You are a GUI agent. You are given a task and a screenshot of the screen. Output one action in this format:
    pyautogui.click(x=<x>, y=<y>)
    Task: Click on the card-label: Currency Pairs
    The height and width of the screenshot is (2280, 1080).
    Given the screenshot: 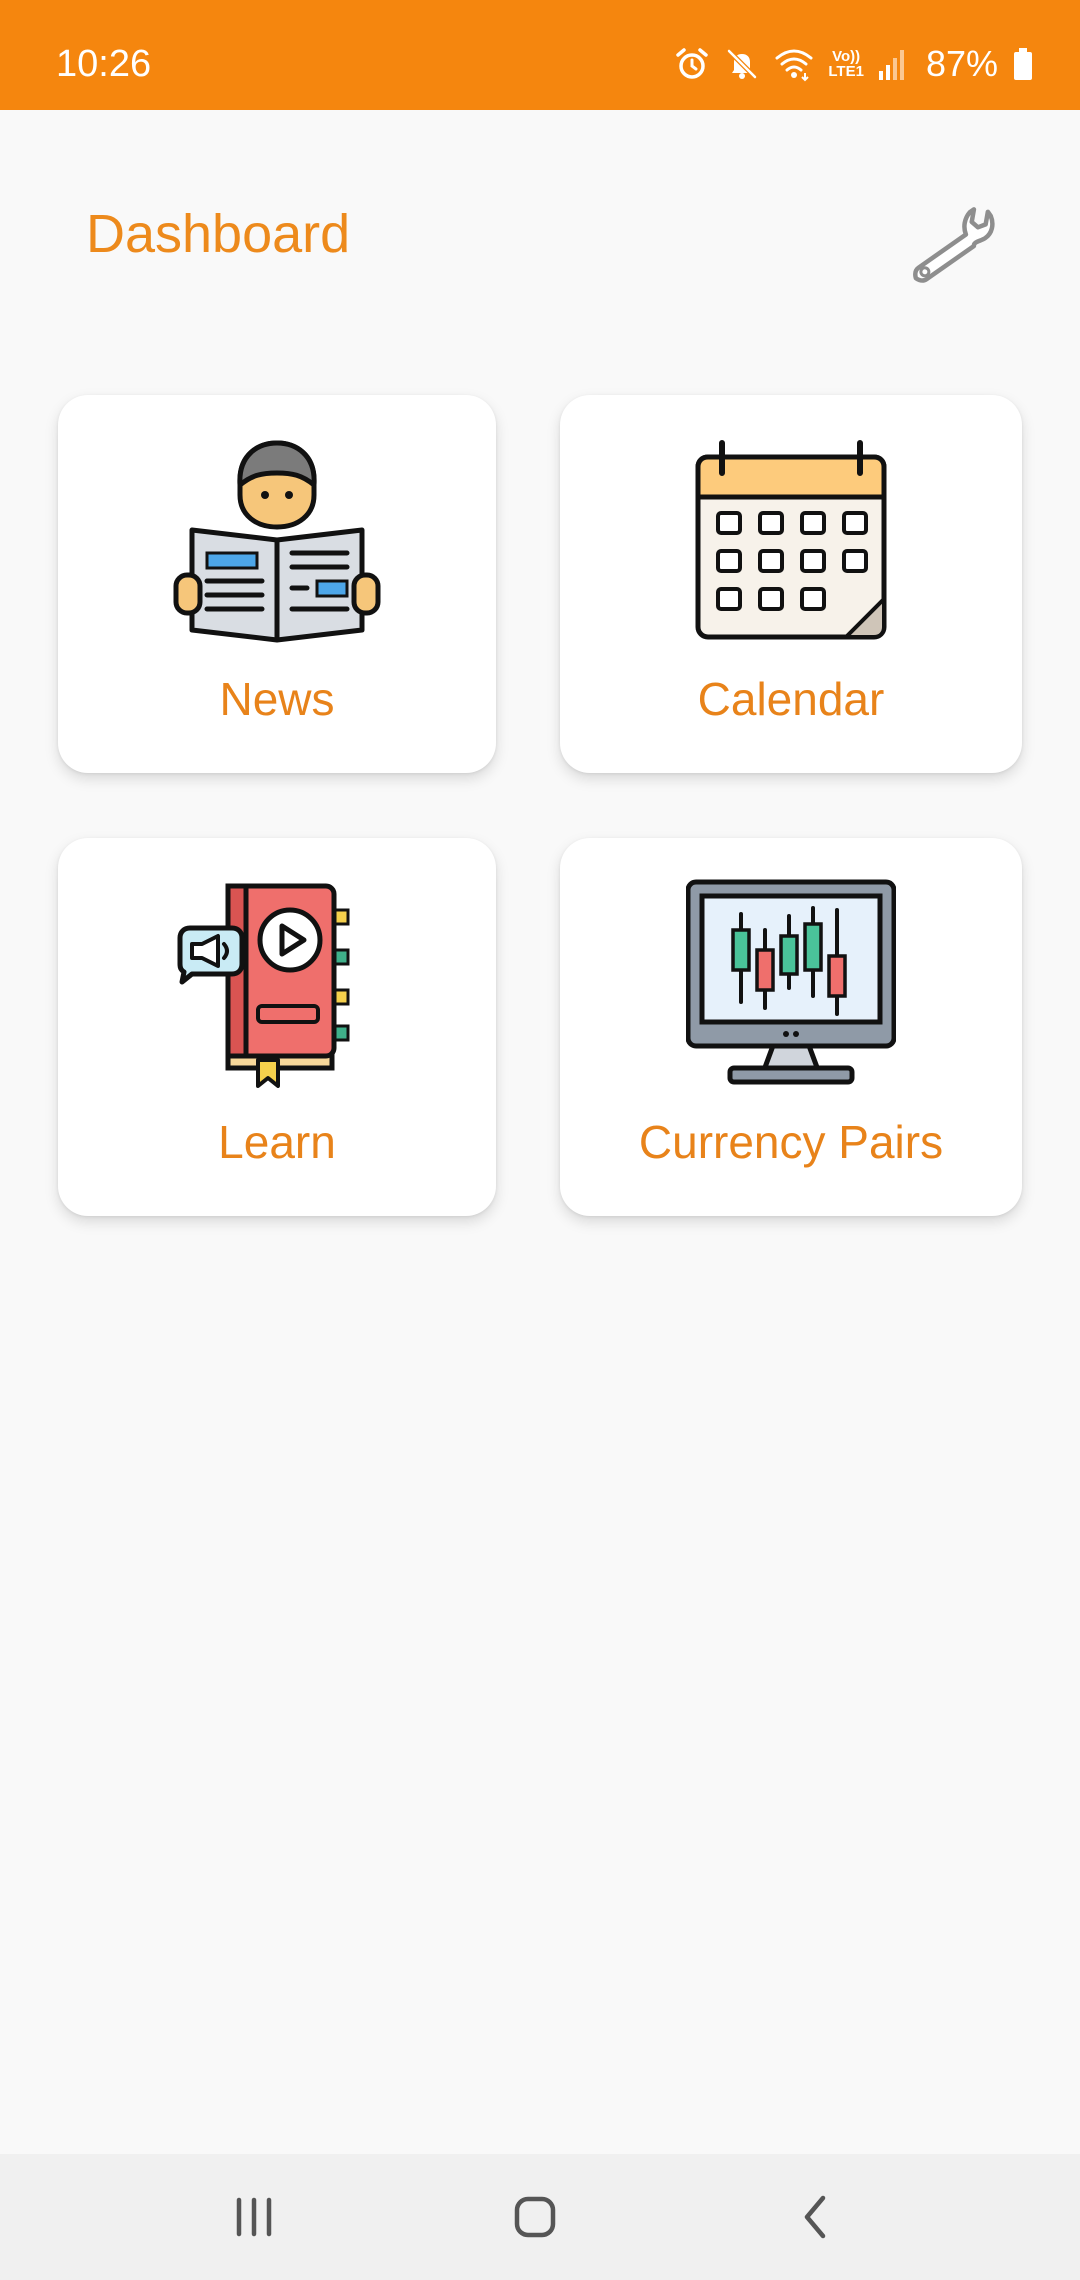 What is the action you would take?
    pyautogui.click(x=791, y=1142)
    